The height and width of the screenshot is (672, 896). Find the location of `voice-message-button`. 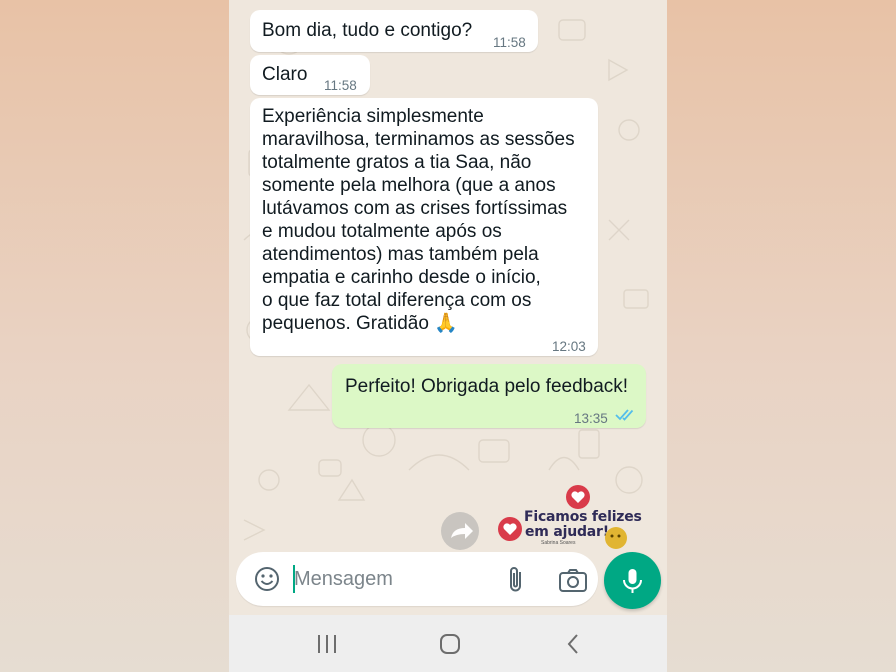

voice-message-button is located at coordinates (632, 580).